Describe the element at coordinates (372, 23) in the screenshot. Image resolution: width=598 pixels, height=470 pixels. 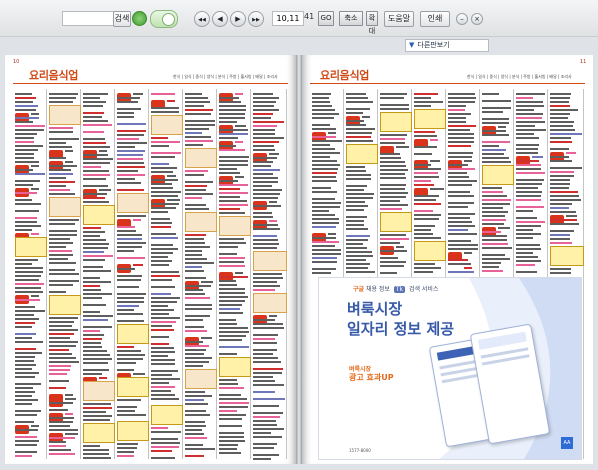
I see `zoom-in-button: 확대` at that location.